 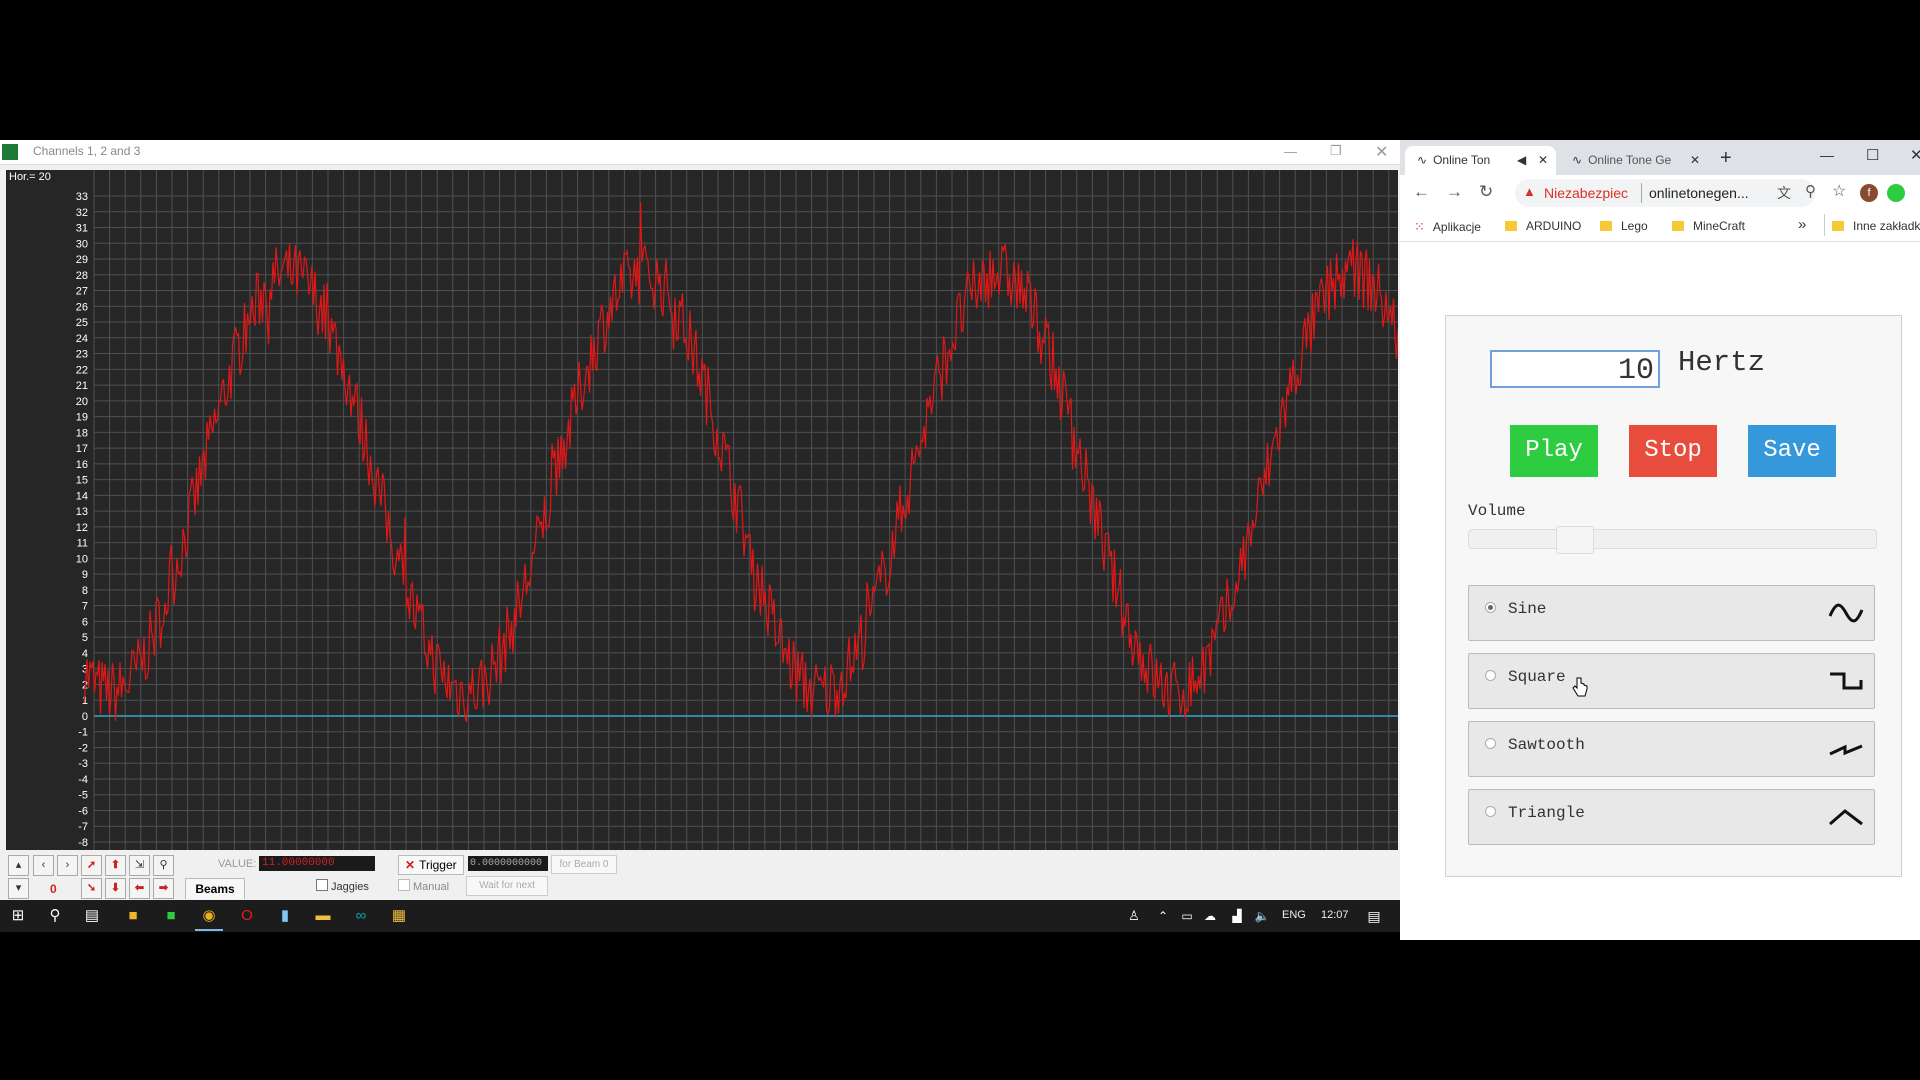 I want to click on app-icon-green: ■, so click(x=171, y=916).